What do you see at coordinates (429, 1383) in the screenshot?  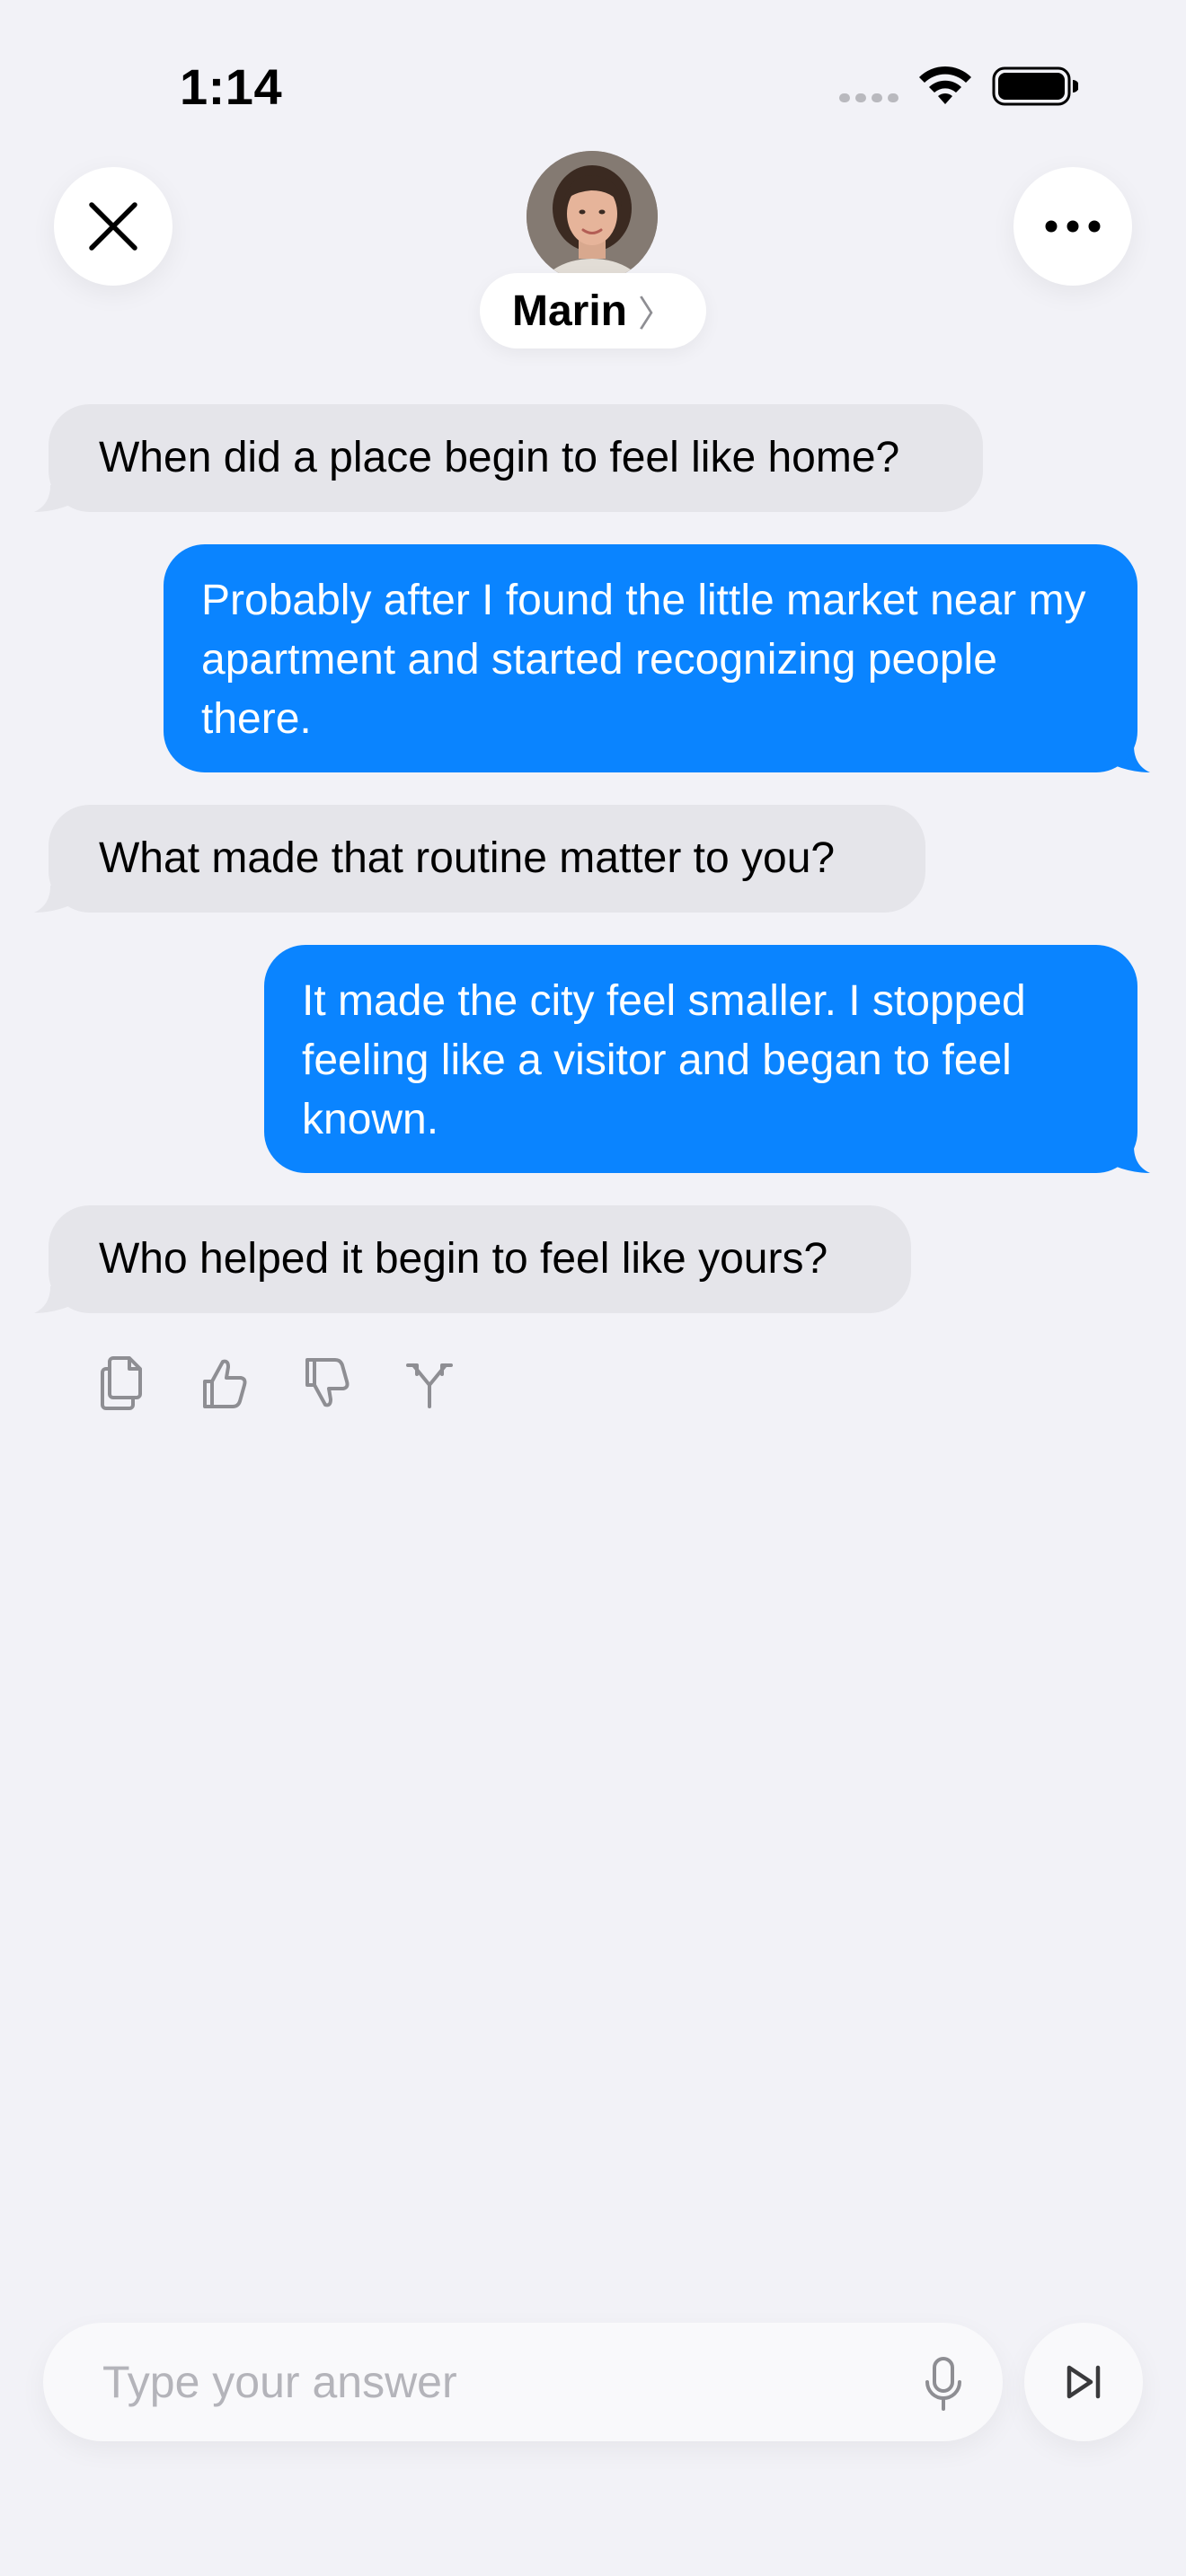 I see `branch-icon` at bounding box center [429, 1383].